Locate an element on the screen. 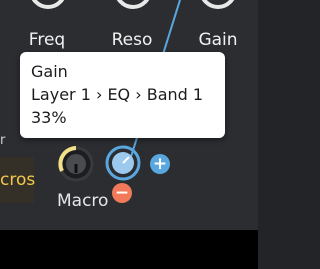 The width and height of the screenshot is (320, 269). freq-label: Freq is located at coordinates (47, 40).